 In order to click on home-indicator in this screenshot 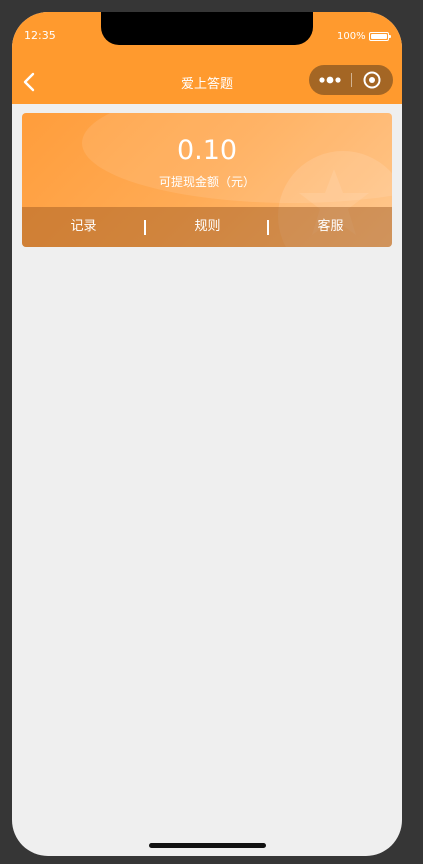, I will do `click(207, 845)`.